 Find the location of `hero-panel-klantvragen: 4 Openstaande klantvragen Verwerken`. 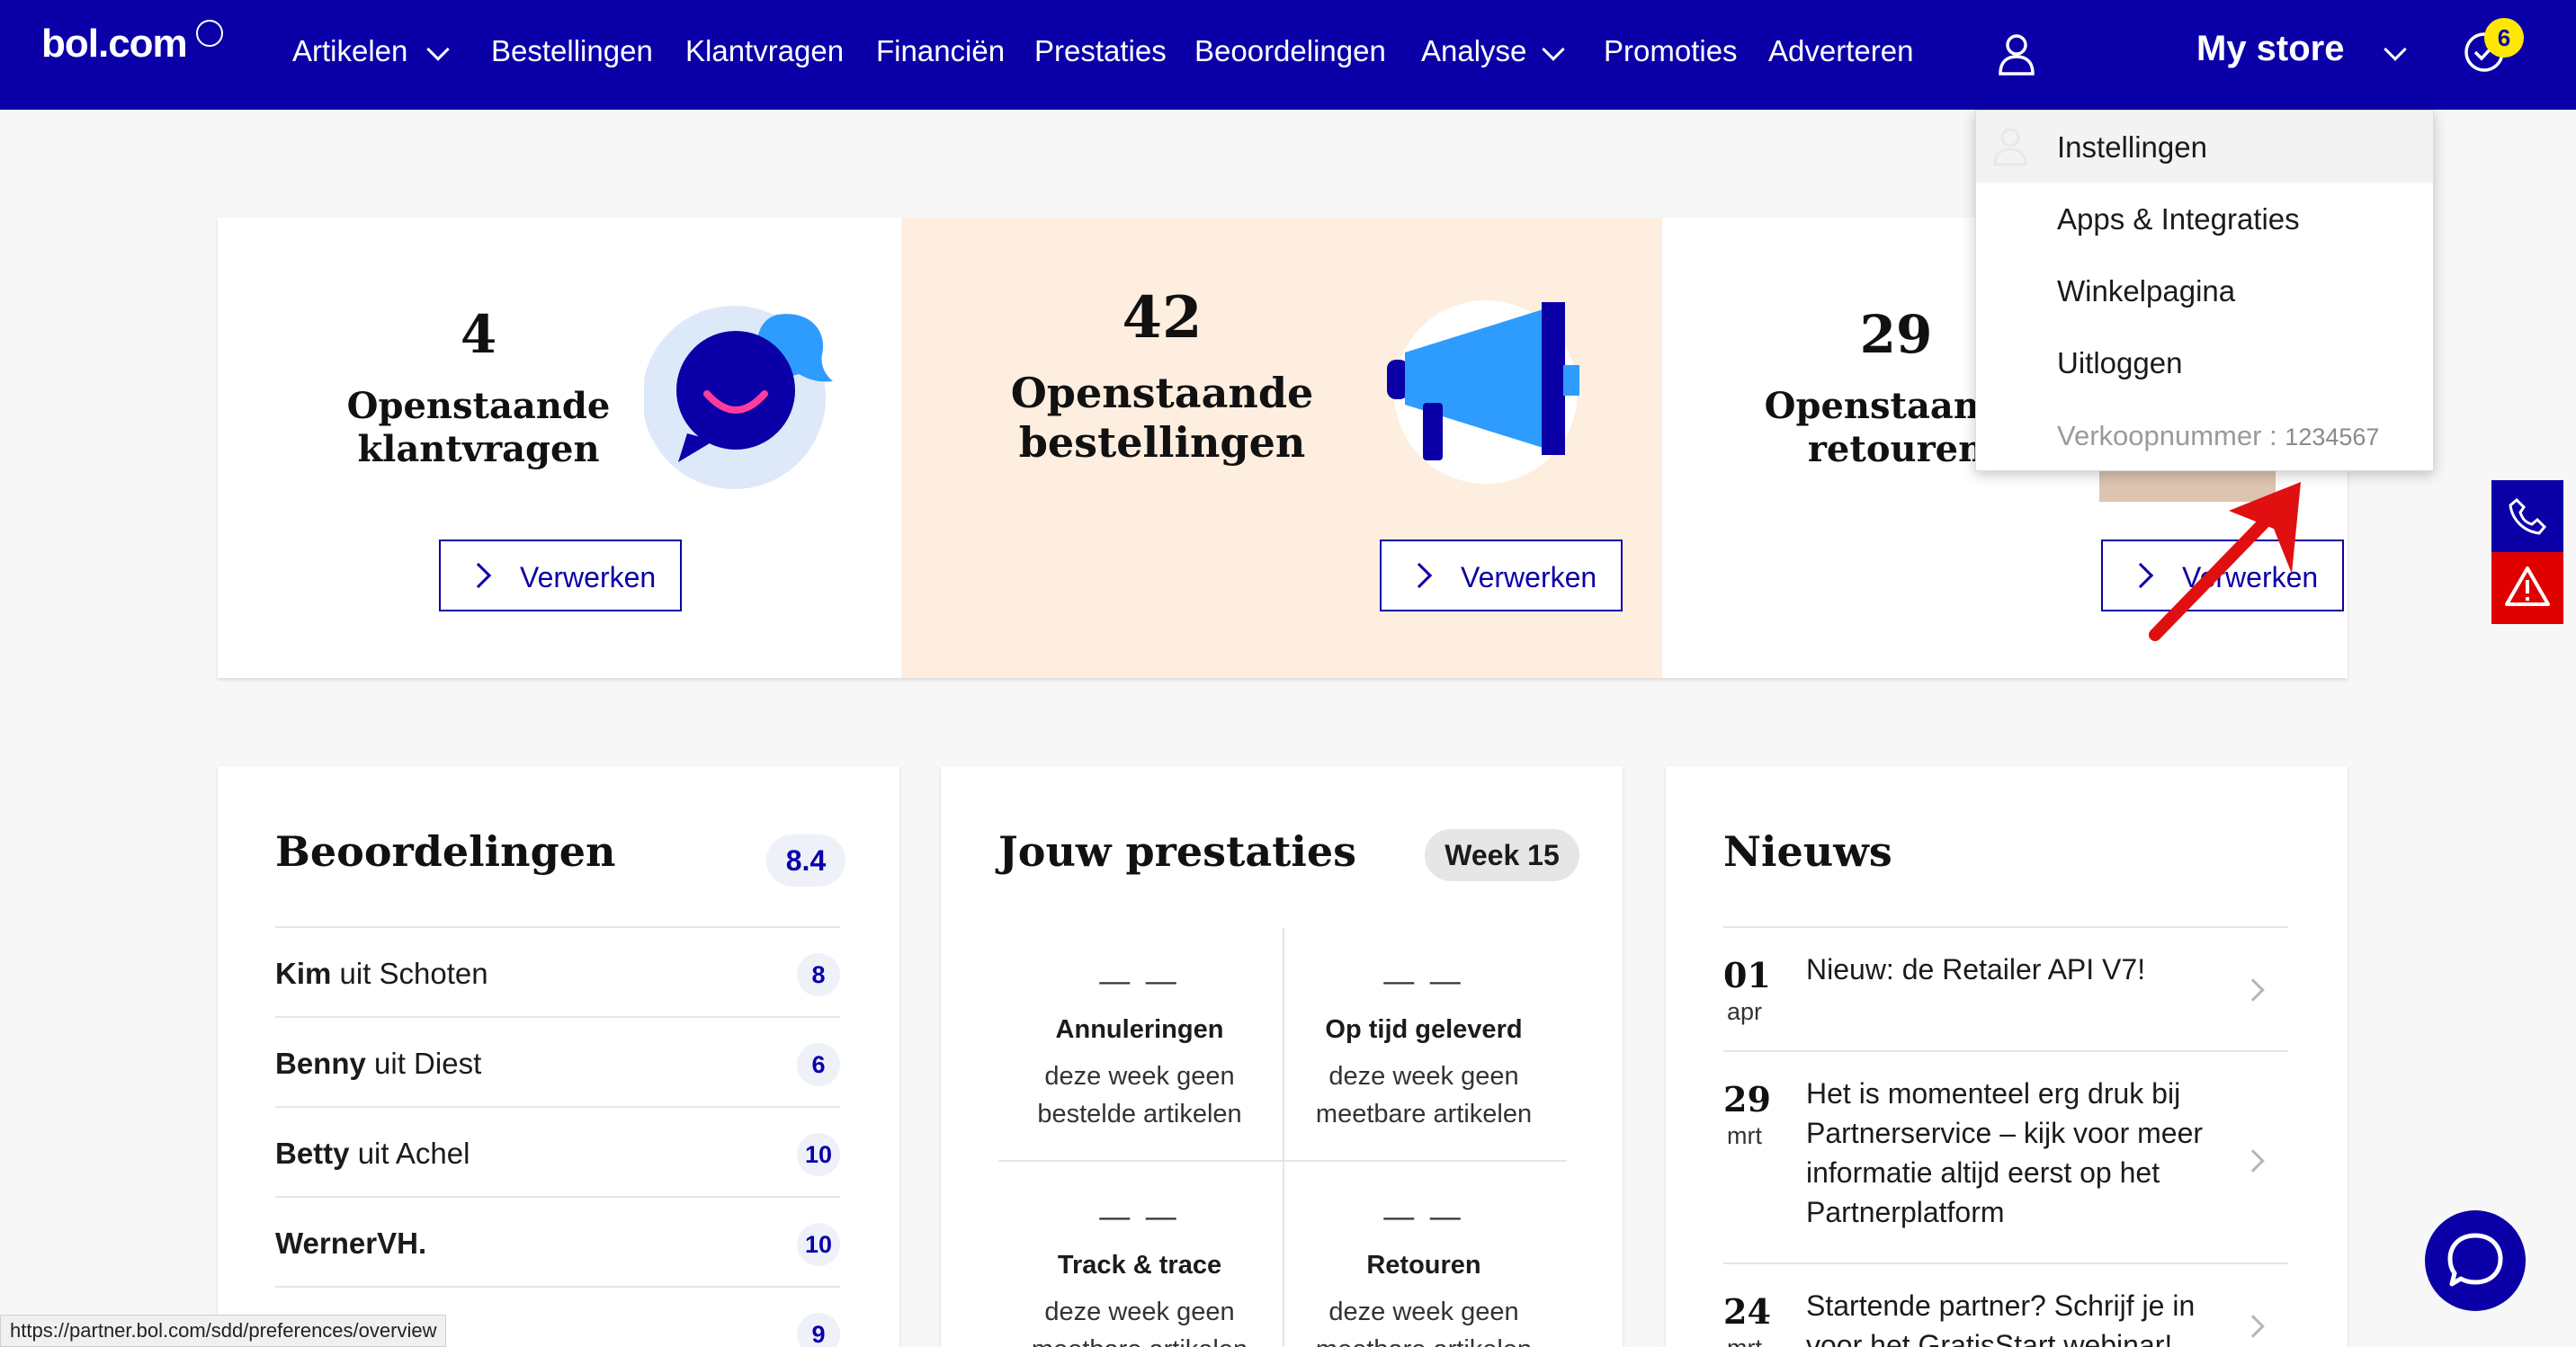

hero-panel-klantvragen: 4 Openstaande klantvragen Verwerken is located at coordinates (559, 448).